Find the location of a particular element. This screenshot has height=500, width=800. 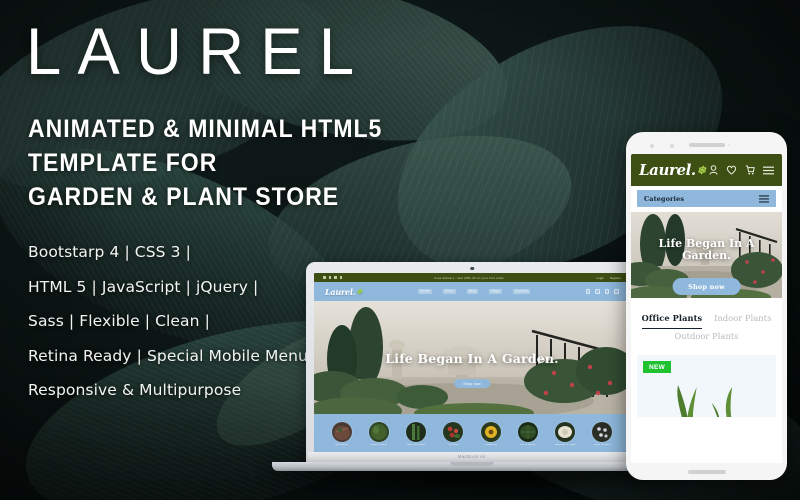

pinterest-icon is located at coordinates (340, 277).